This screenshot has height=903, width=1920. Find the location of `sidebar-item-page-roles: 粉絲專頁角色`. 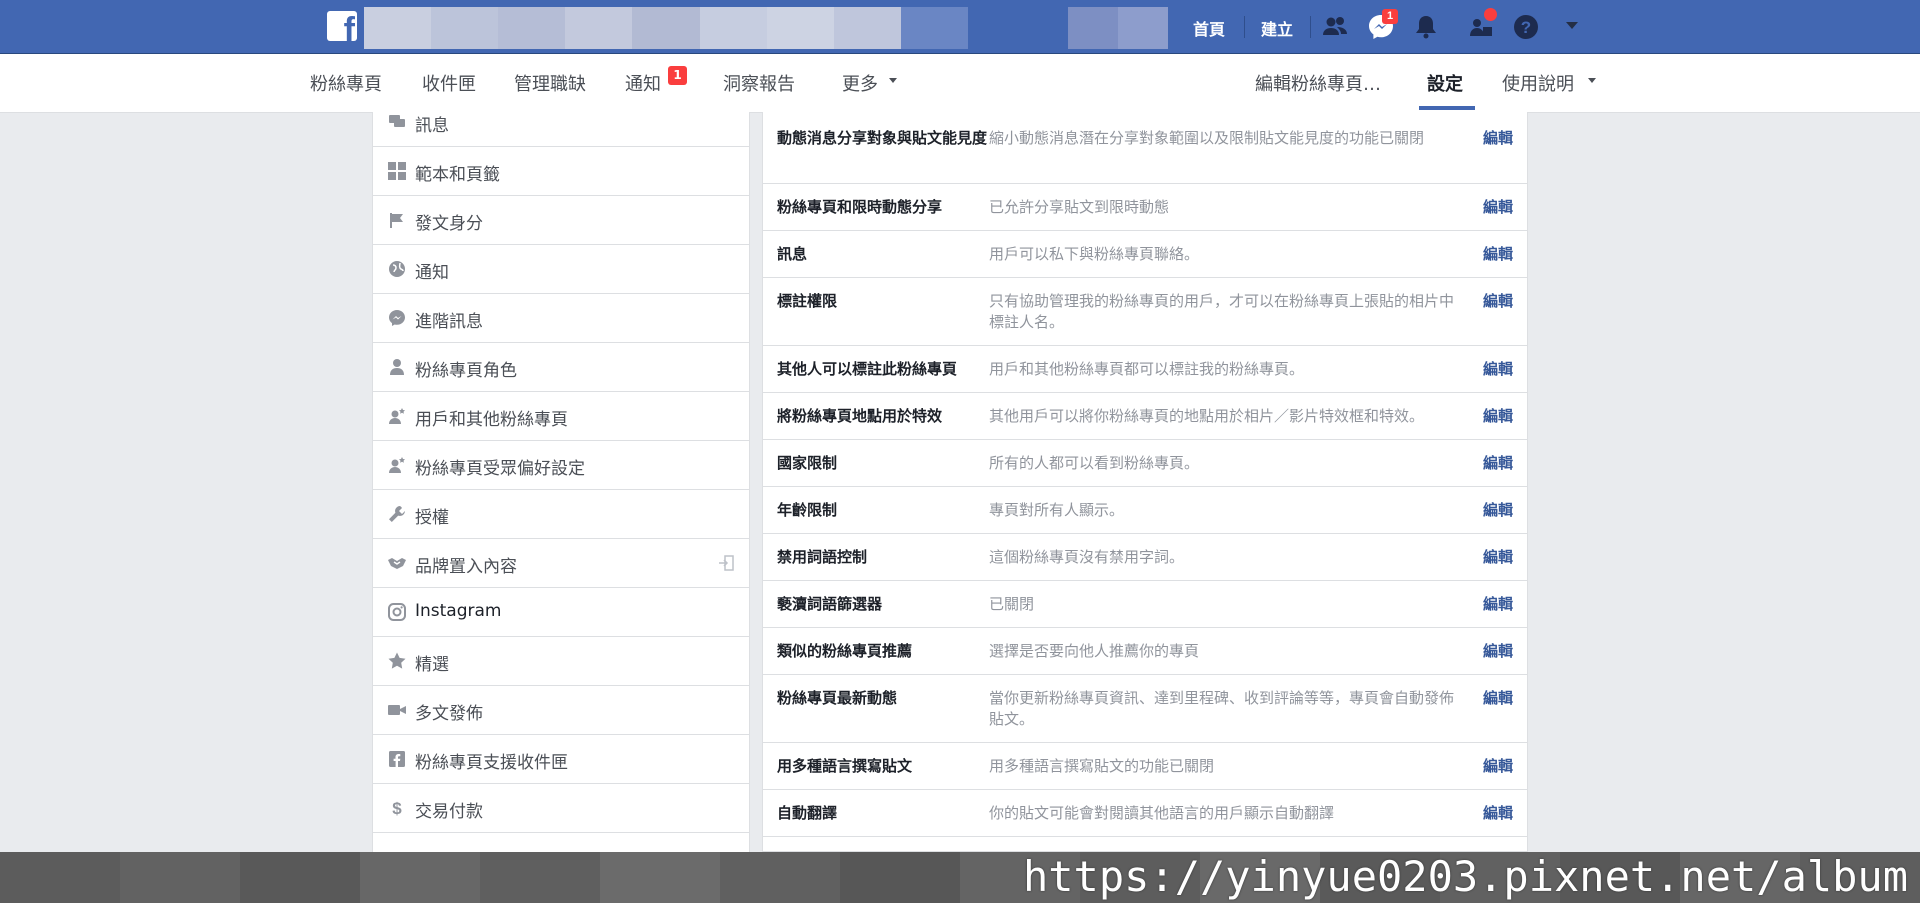

sidebar-item-page-roles: 粉絲專頁角色 is located at coordinates (561, 367).